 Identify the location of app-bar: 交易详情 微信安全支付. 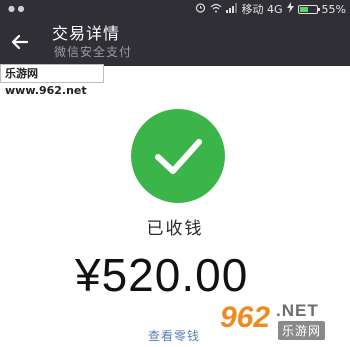
(175, 42).